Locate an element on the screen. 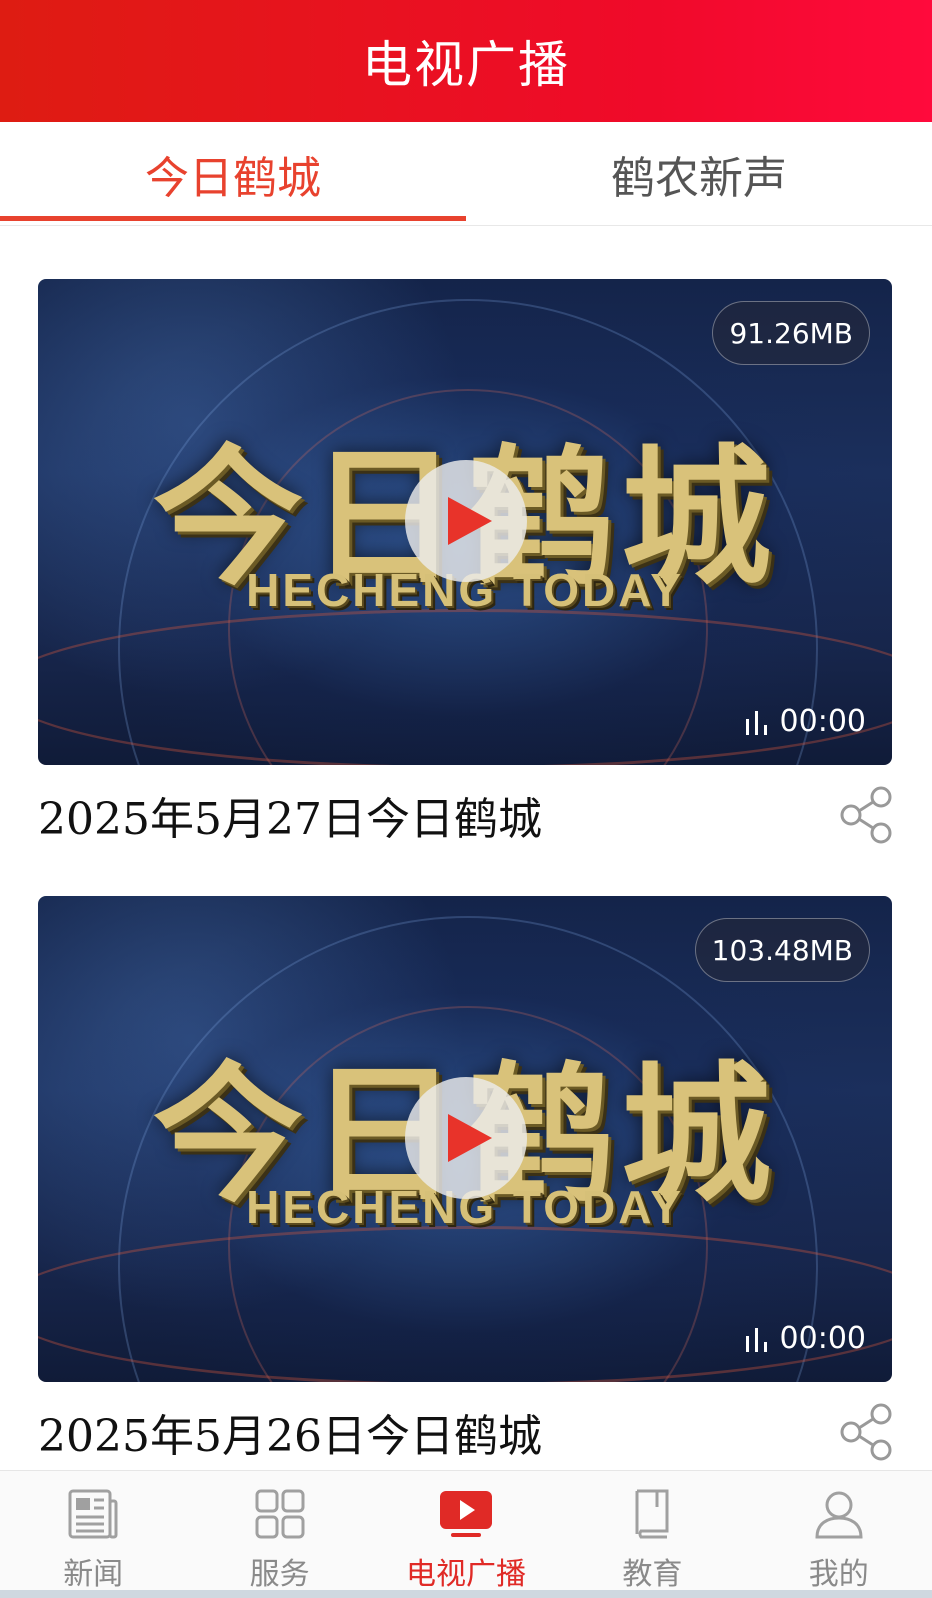 The width and height of the screenshot is (932, 1598). nav-label: 教育 is located at coordinates (652, 1574).